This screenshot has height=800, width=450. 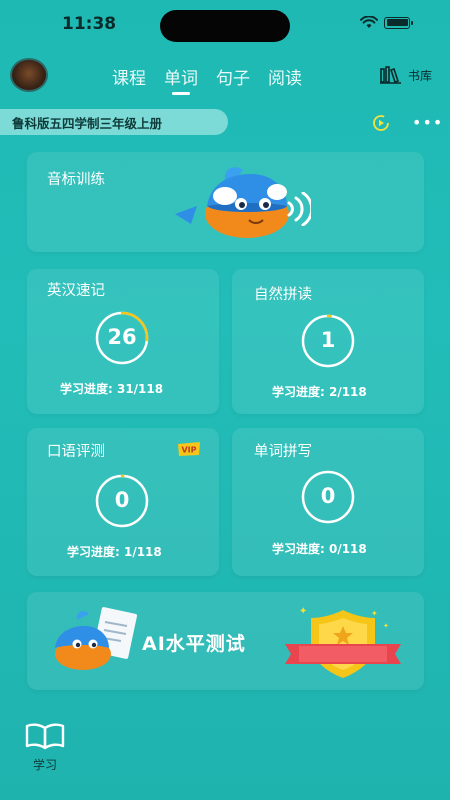 What do you see at coordinates (328, 496) in the screenshot?
I see `spelling-count: 0` at bounding box center [328, 496].